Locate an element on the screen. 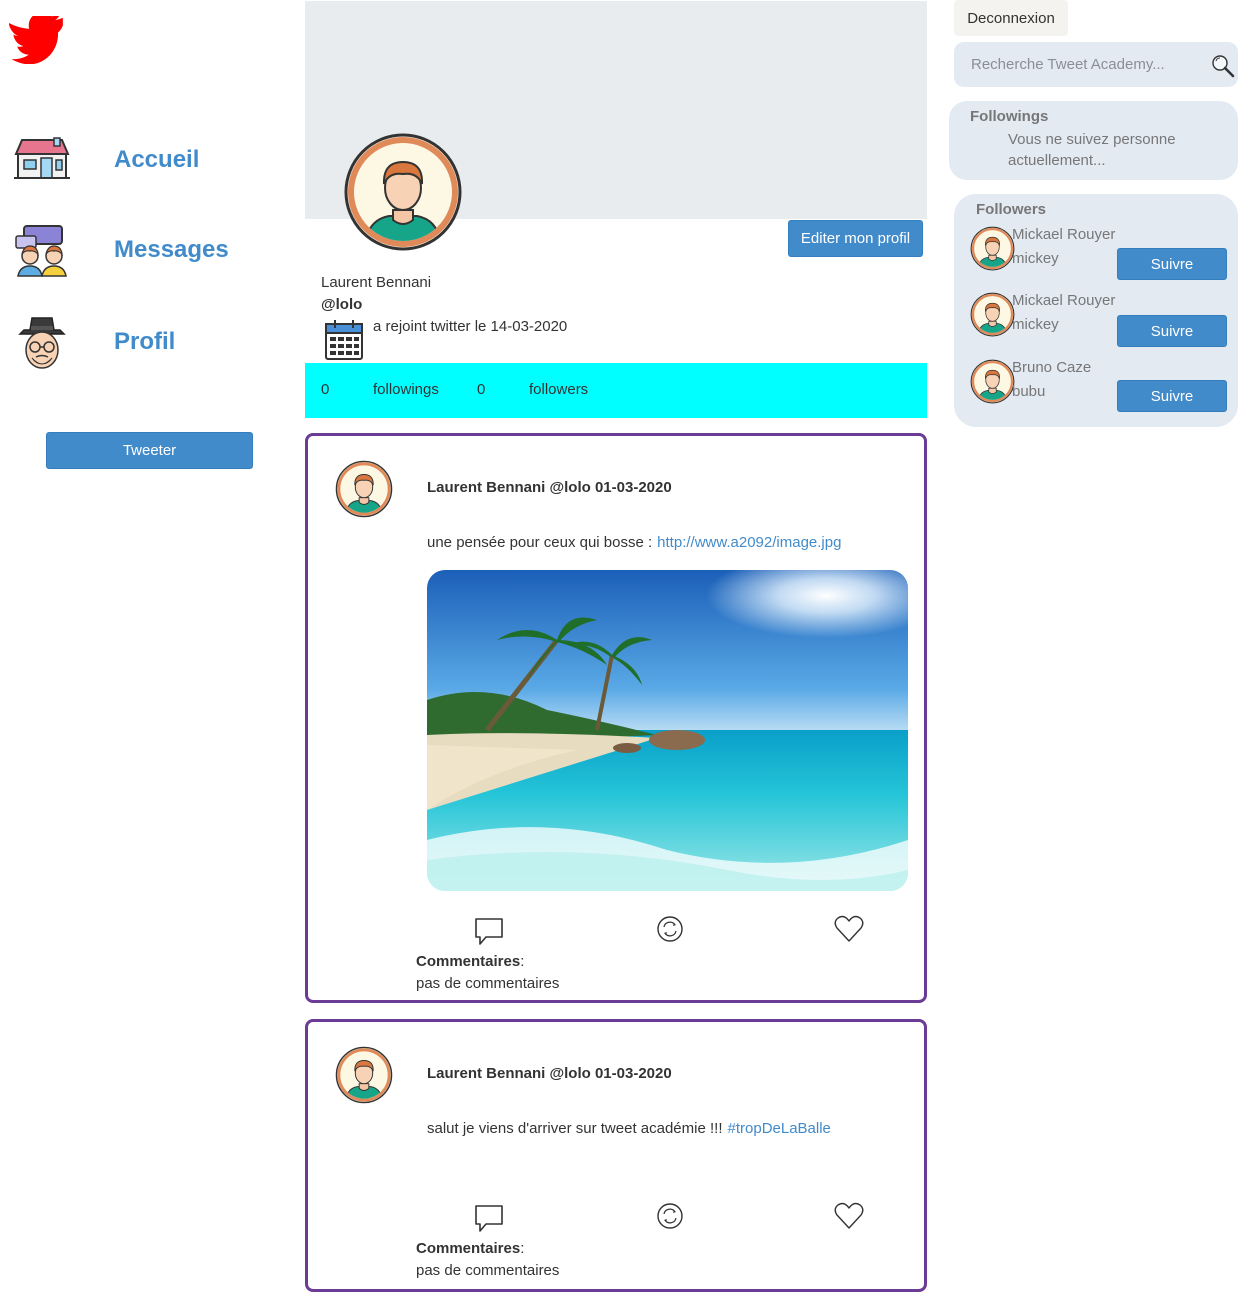  sidebar-item-accueil: Accueil is located at coordinates (144, 164).